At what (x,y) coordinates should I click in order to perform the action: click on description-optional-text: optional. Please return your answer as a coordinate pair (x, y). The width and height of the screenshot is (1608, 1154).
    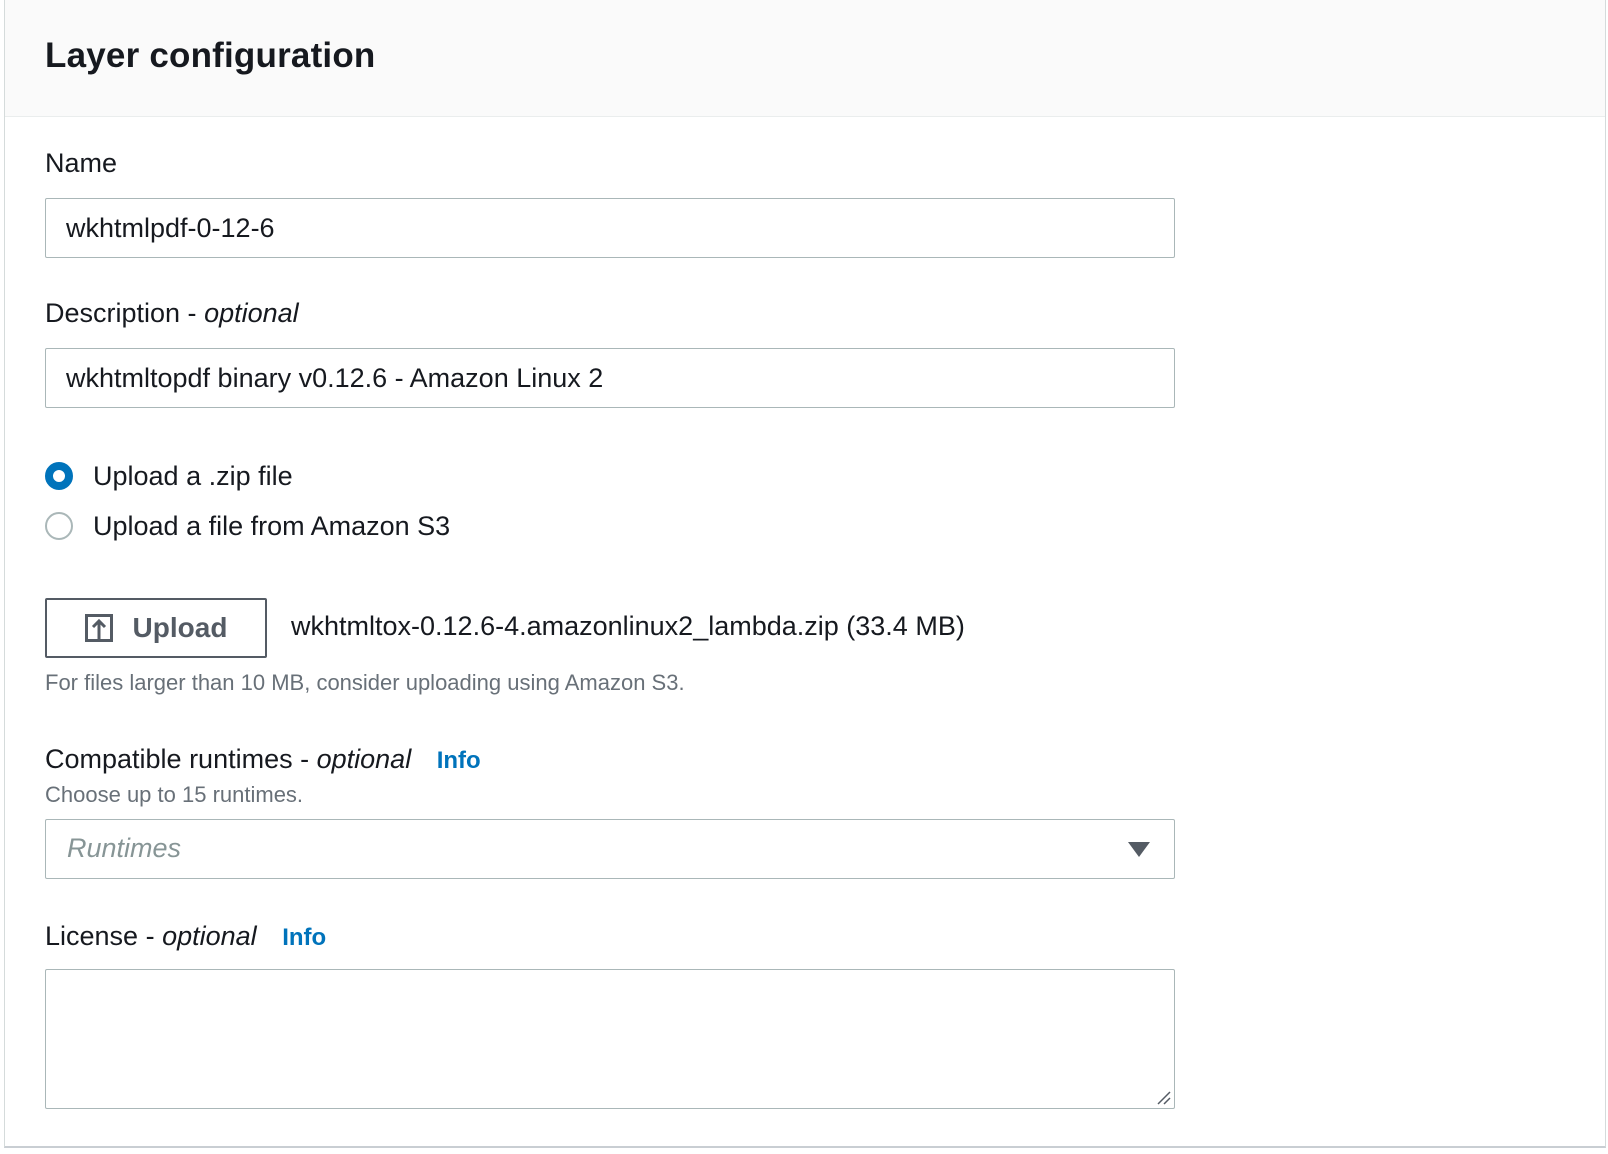
    Looking at the image, I should click on (251, 313).